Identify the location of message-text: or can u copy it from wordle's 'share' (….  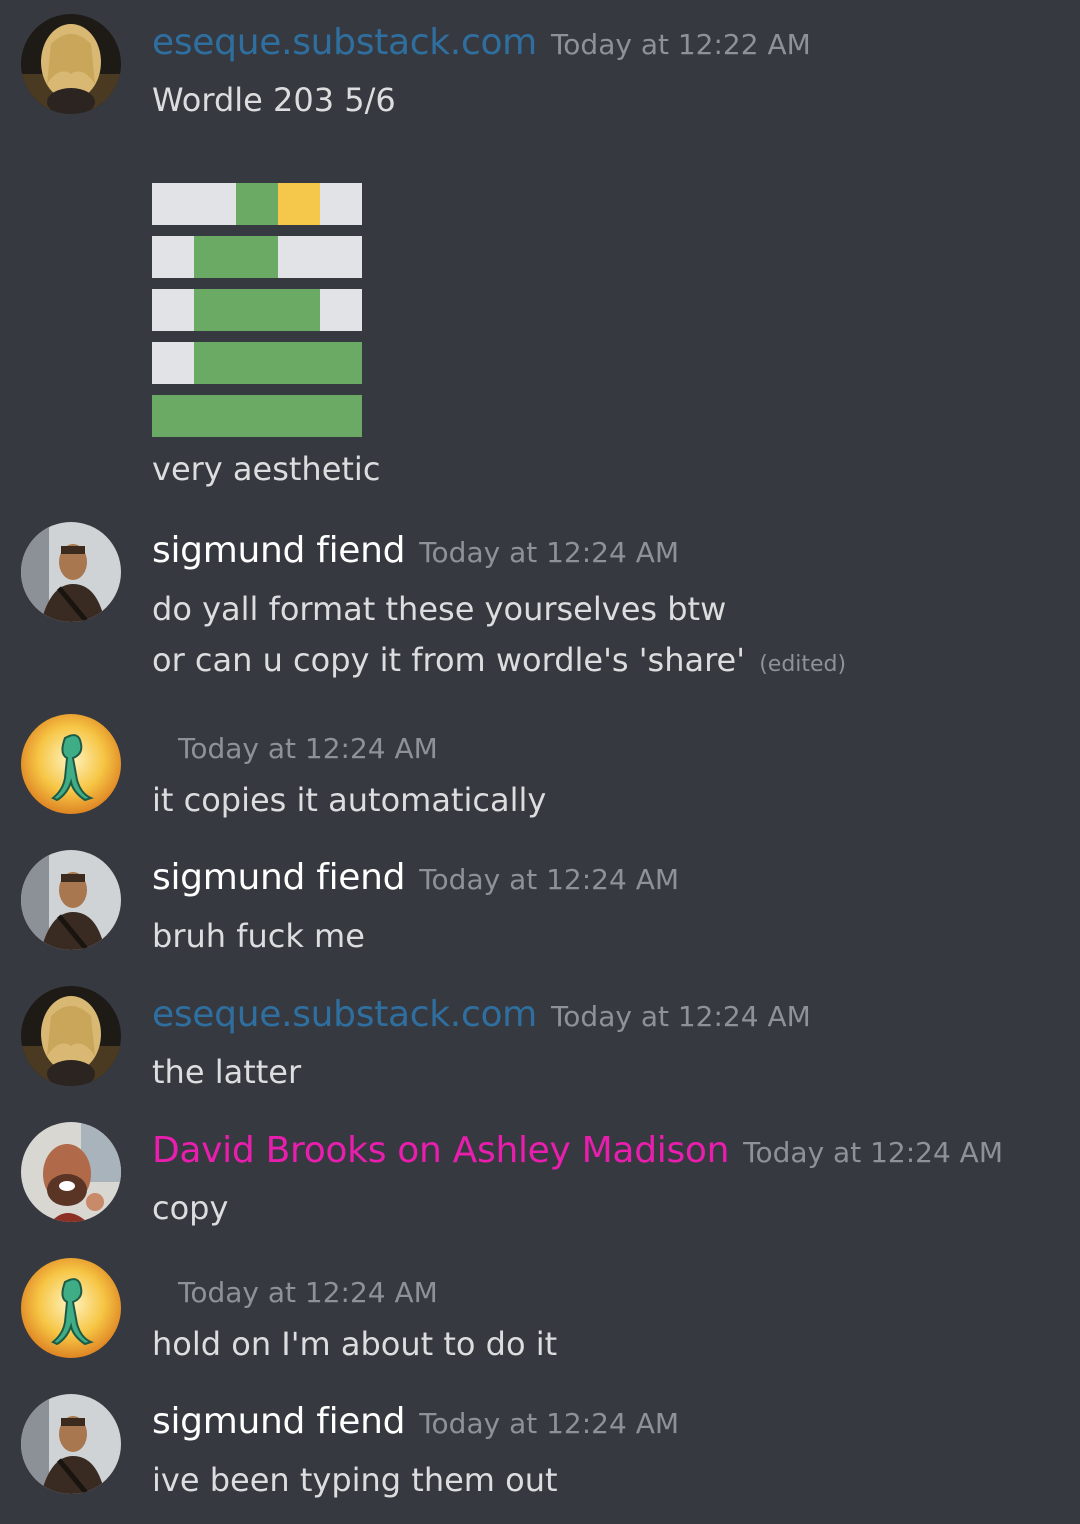
(499, 660).